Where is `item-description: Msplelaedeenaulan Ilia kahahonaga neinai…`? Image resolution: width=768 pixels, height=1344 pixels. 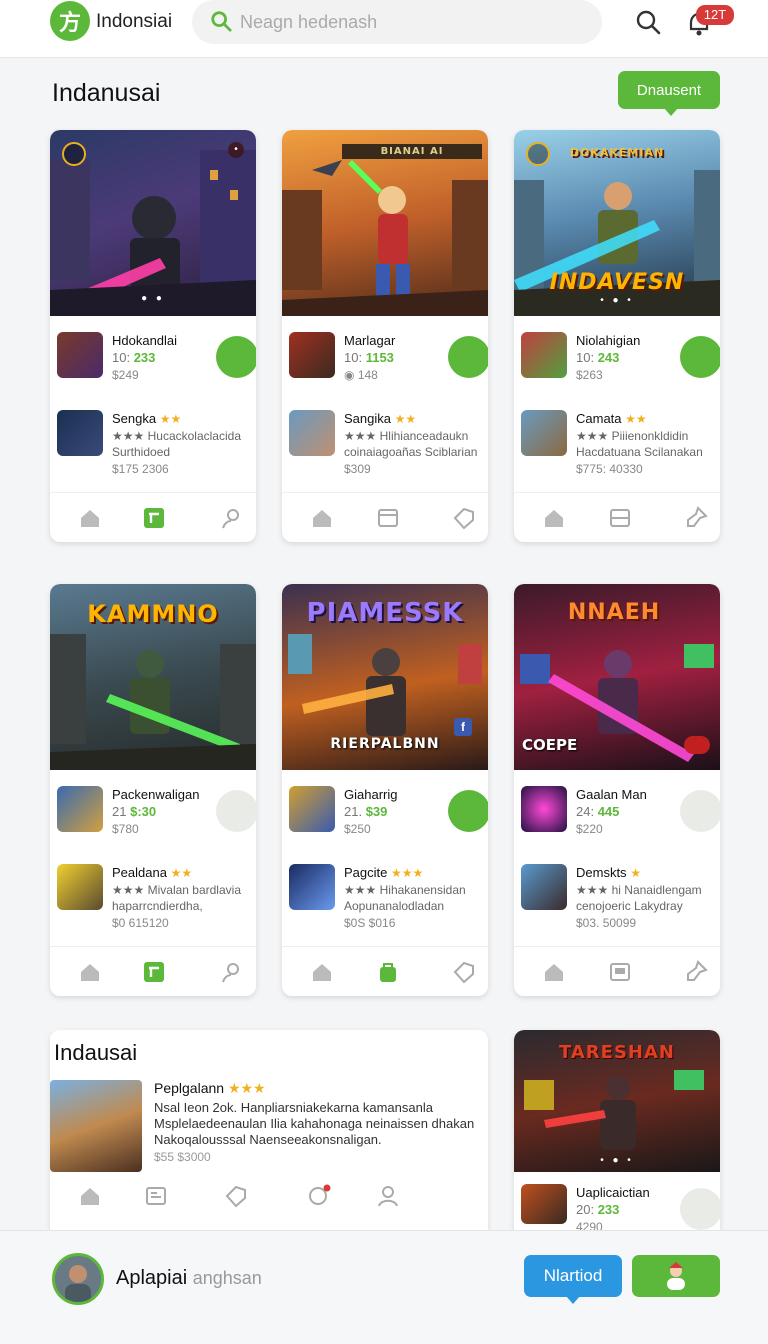
item-description: Msplelaedeenaulan Ilia kahahonaga neinai… is located at coordinates (314, 1123).